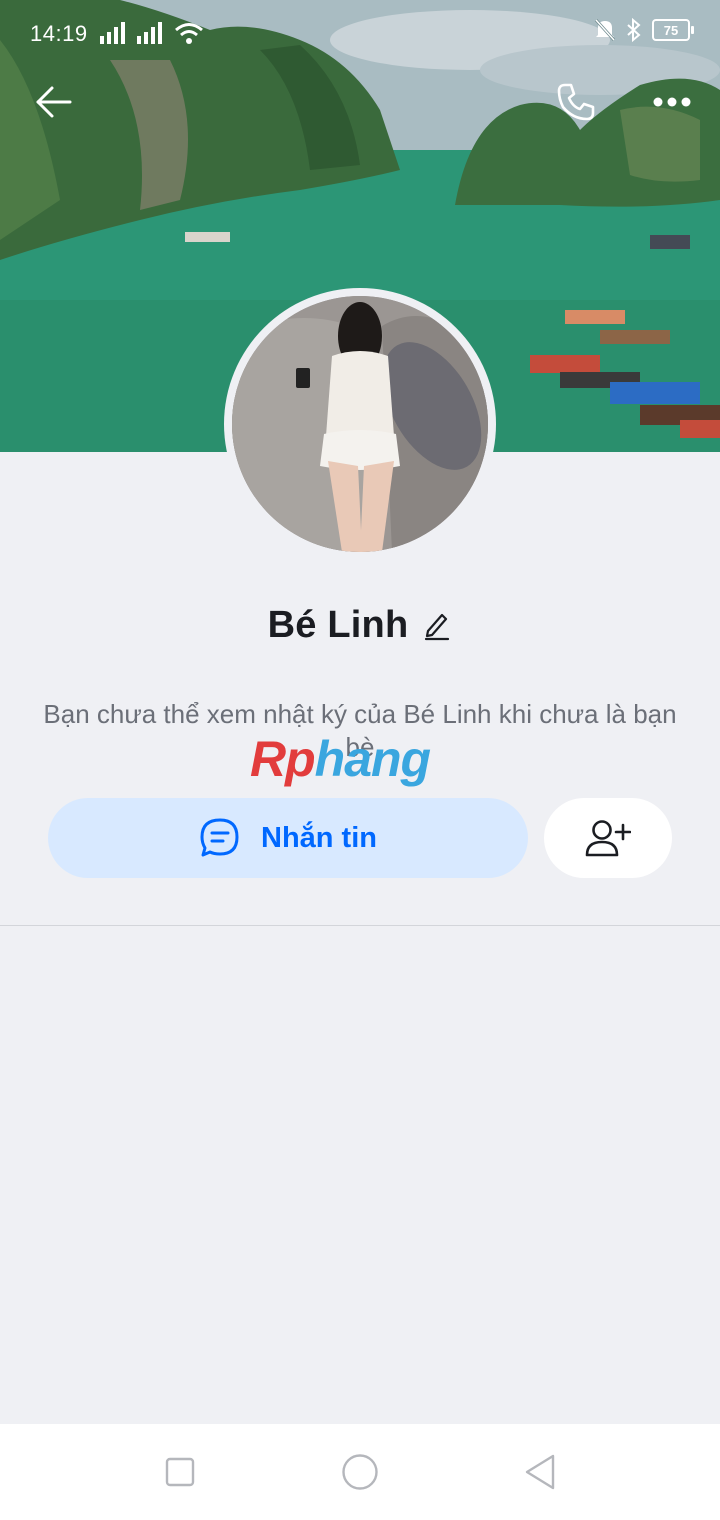 Image resolution: width=720 pixels, height=1520 pixels. I want to click on home-button, so click(360, 1472).